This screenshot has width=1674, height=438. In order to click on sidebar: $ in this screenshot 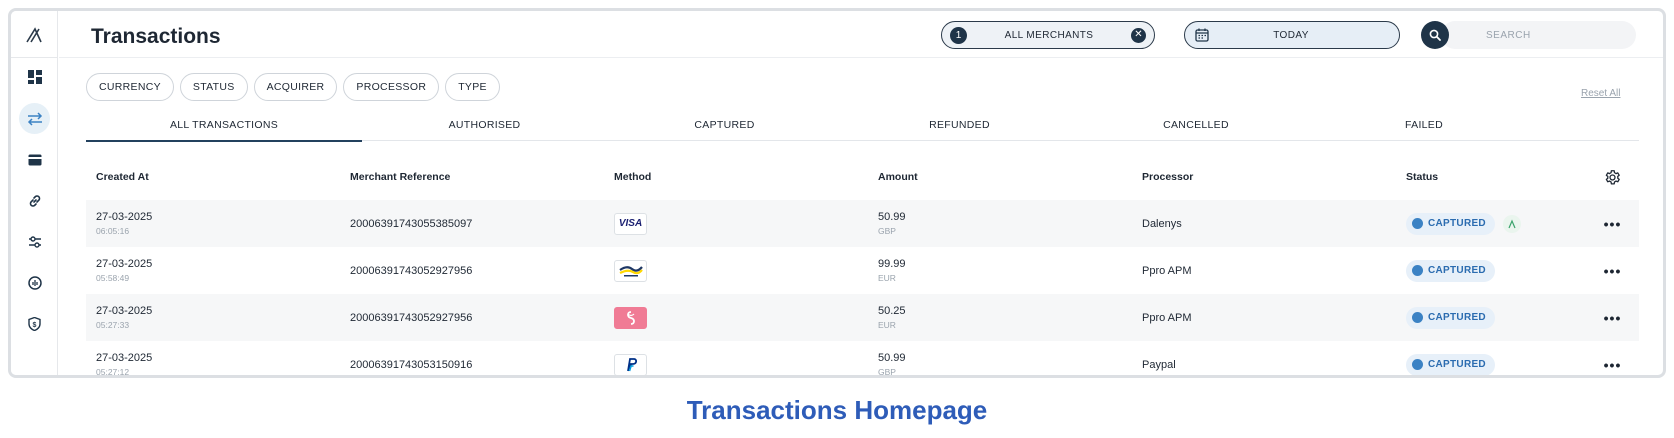, I will do `click(34, 193)`.